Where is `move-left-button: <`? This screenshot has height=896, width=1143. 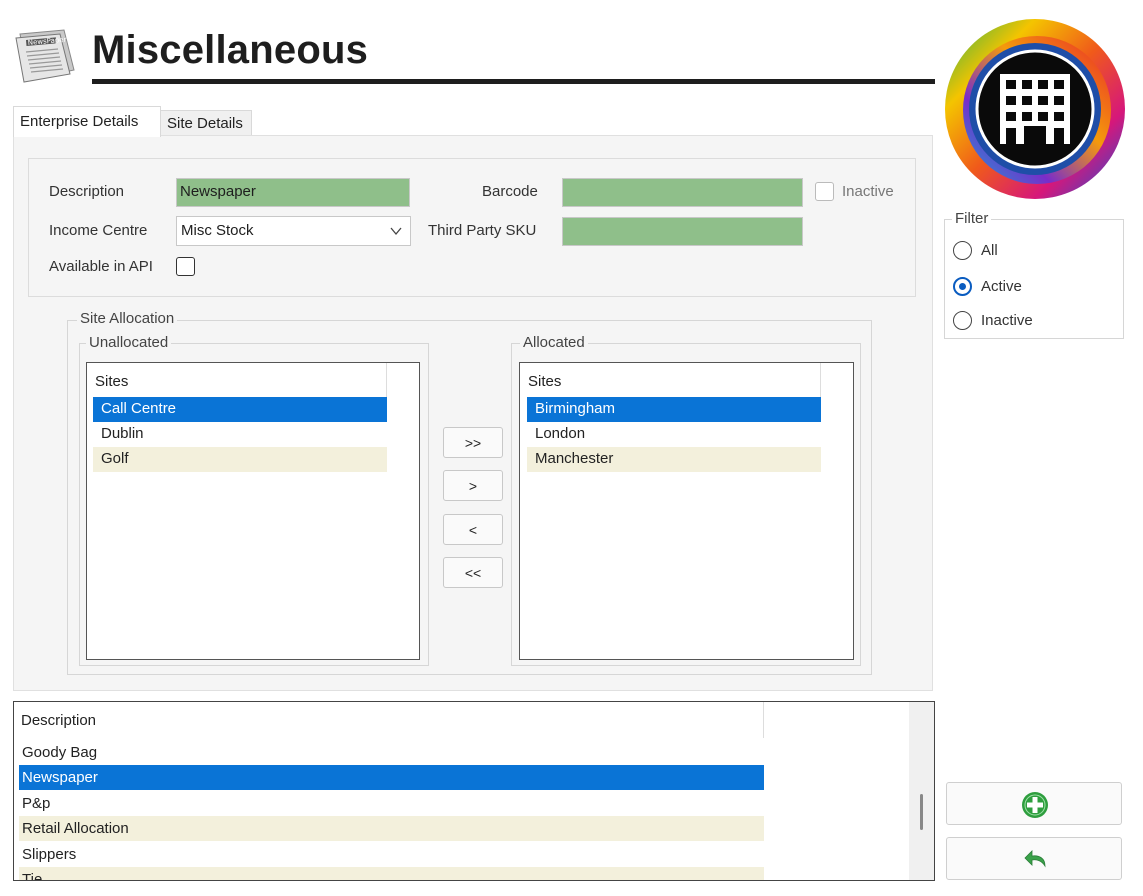 move-left-button: < is located at coordinates (473, 529).